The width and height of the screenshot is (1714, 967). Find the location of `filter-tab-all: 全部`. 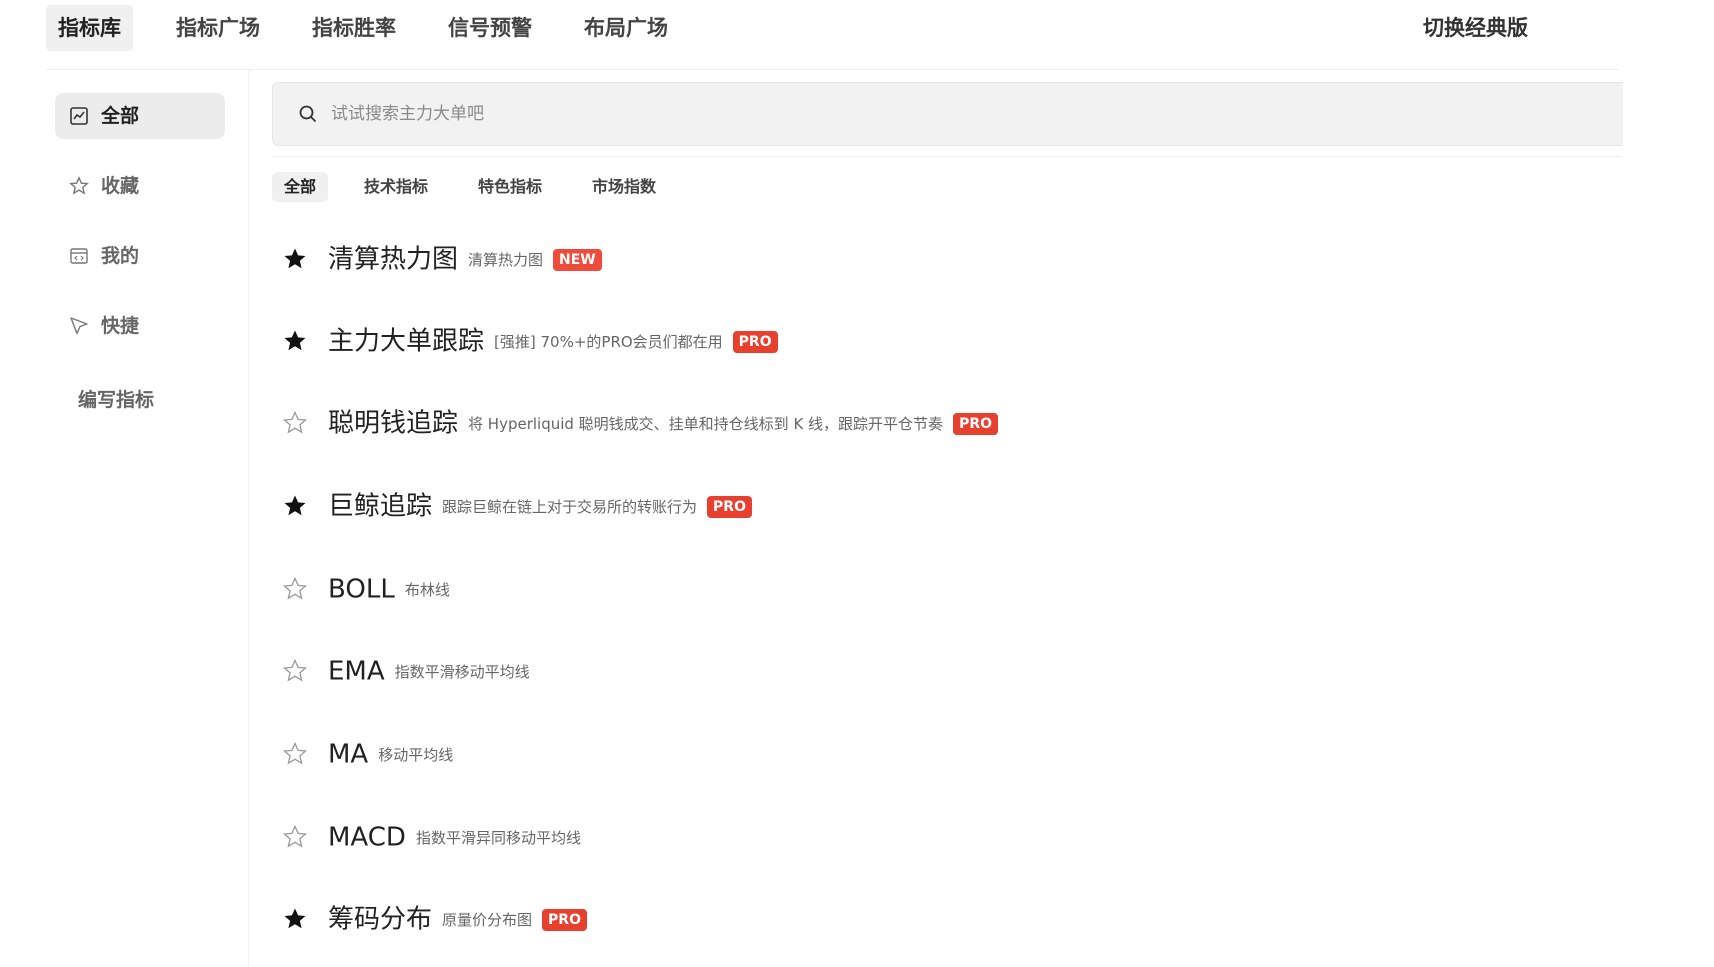

filter-tab-all: 全部 is located at coordinates (300, 187).